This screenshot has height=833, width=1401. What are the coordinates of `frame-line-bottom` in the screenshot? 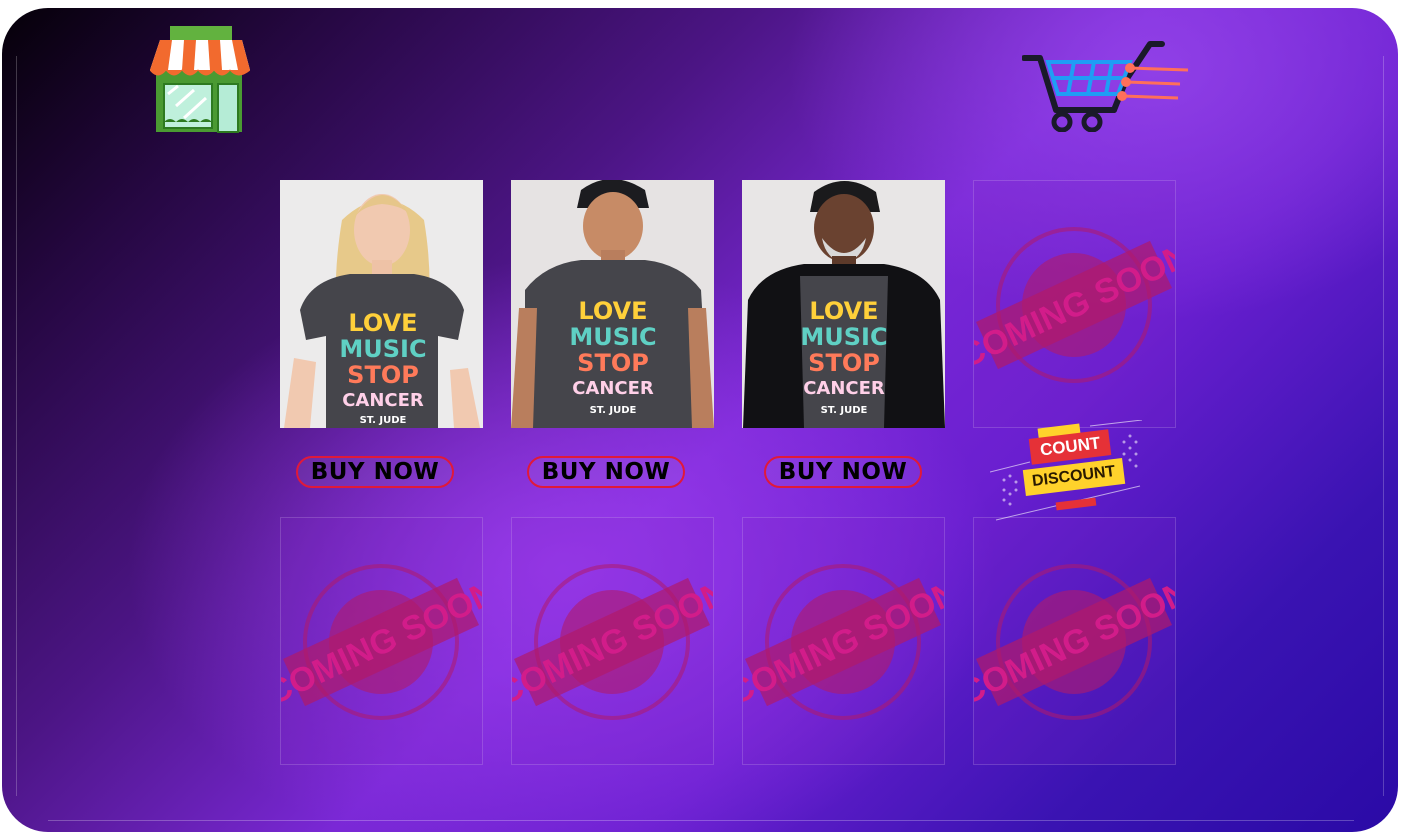 It's located at (701, 820).